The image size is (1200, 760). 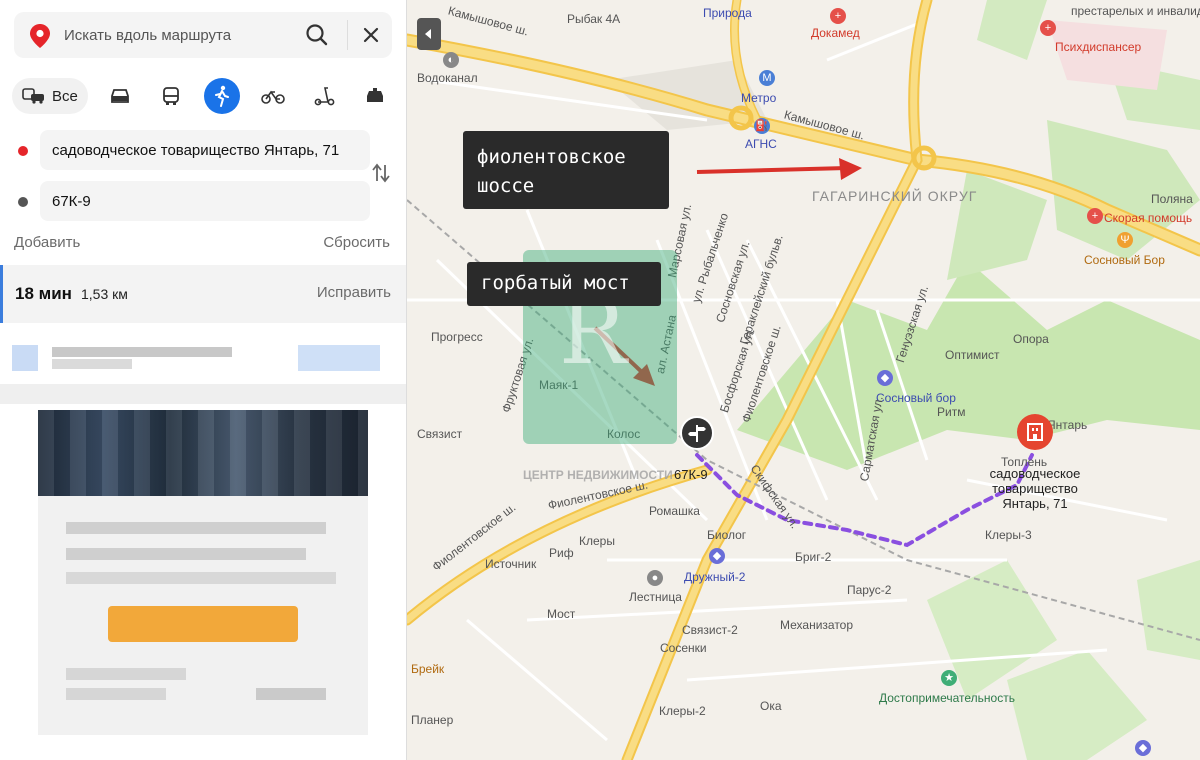 I want to click on map-label: Сосновый Бор, so click(x=1124, y=260).